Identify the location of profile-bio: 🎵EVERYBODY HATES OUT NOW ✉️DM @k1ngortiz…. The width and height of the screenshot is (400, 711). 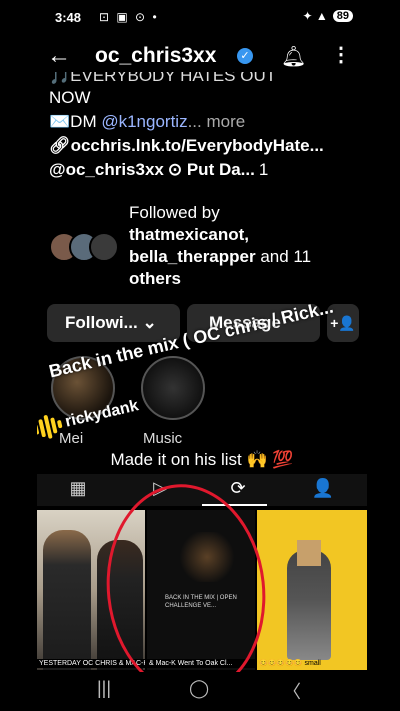
(204, 127).